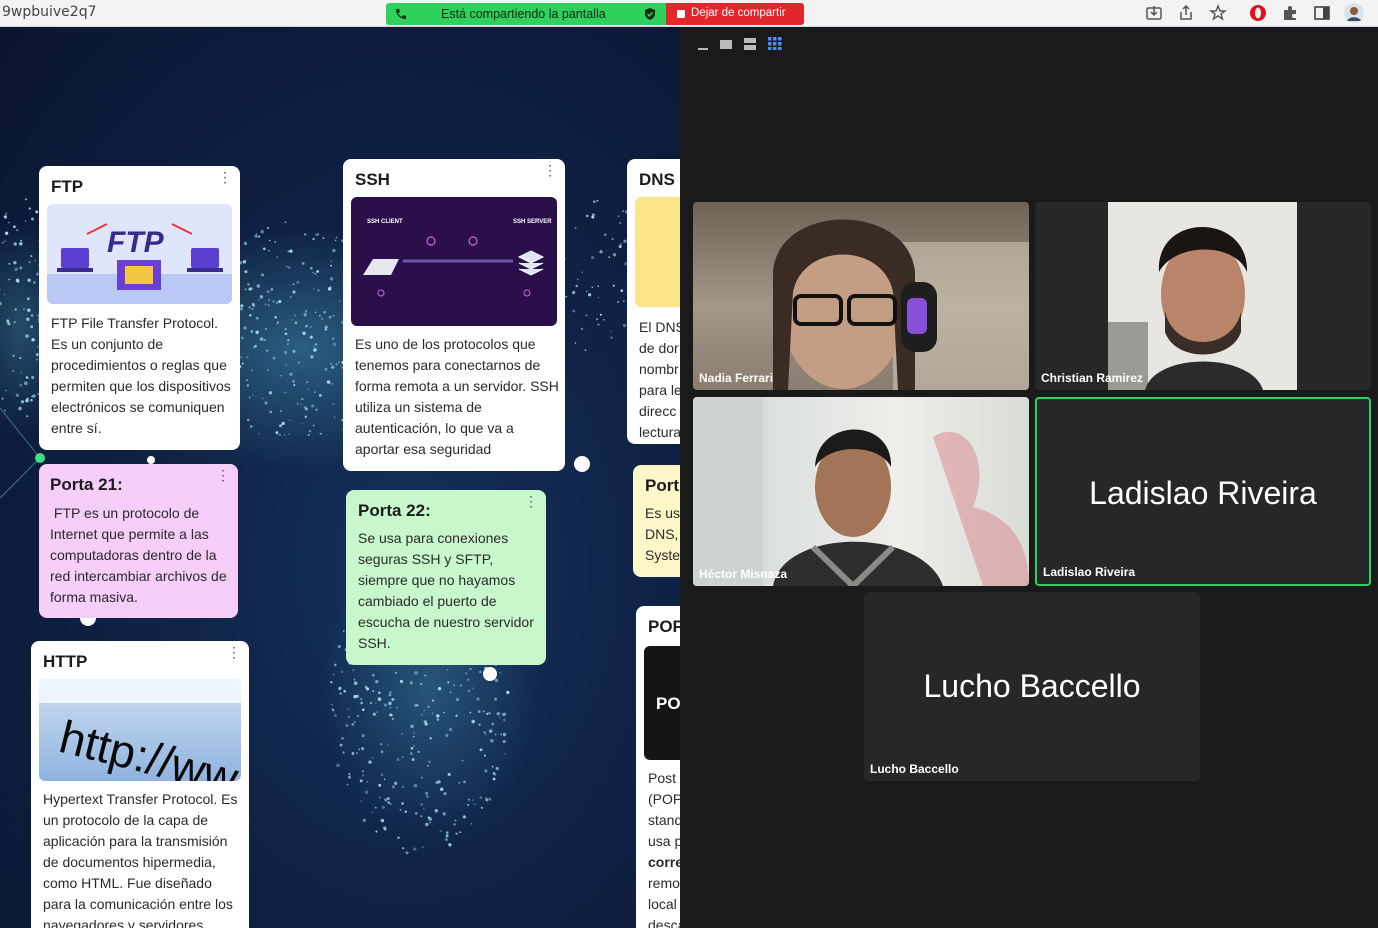 The height and width of the screenshot is (928, 1378). Describe the element at coordinates (657, 179) in the screenshot. I see `card-title: DNS` at that location.